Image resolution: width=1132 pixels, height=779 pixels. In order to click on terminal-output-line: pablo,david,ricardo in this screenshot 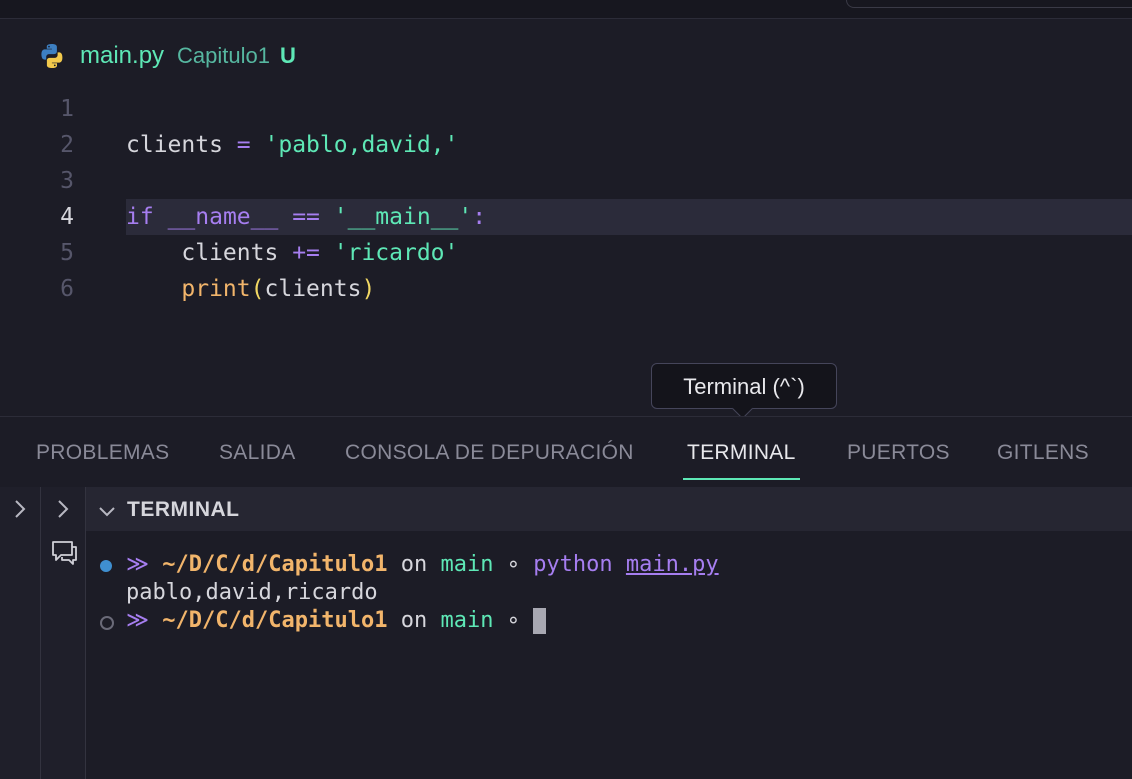, I will do `click(252, 592)`.